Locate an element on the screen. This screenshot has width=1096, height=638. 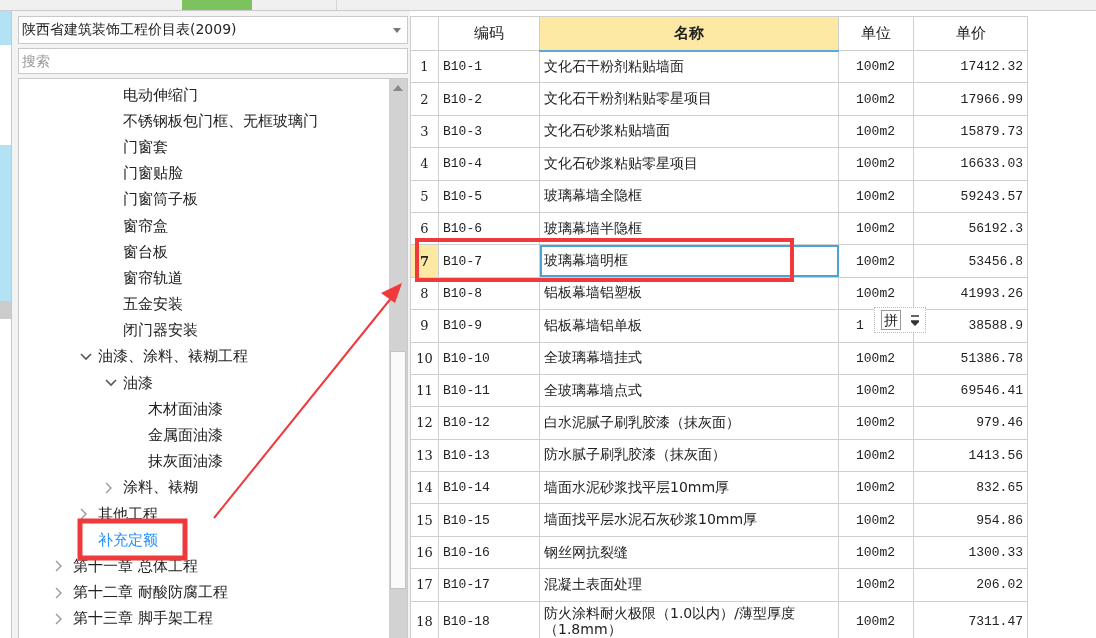
scrollbar is located at coordinates (398, 358).